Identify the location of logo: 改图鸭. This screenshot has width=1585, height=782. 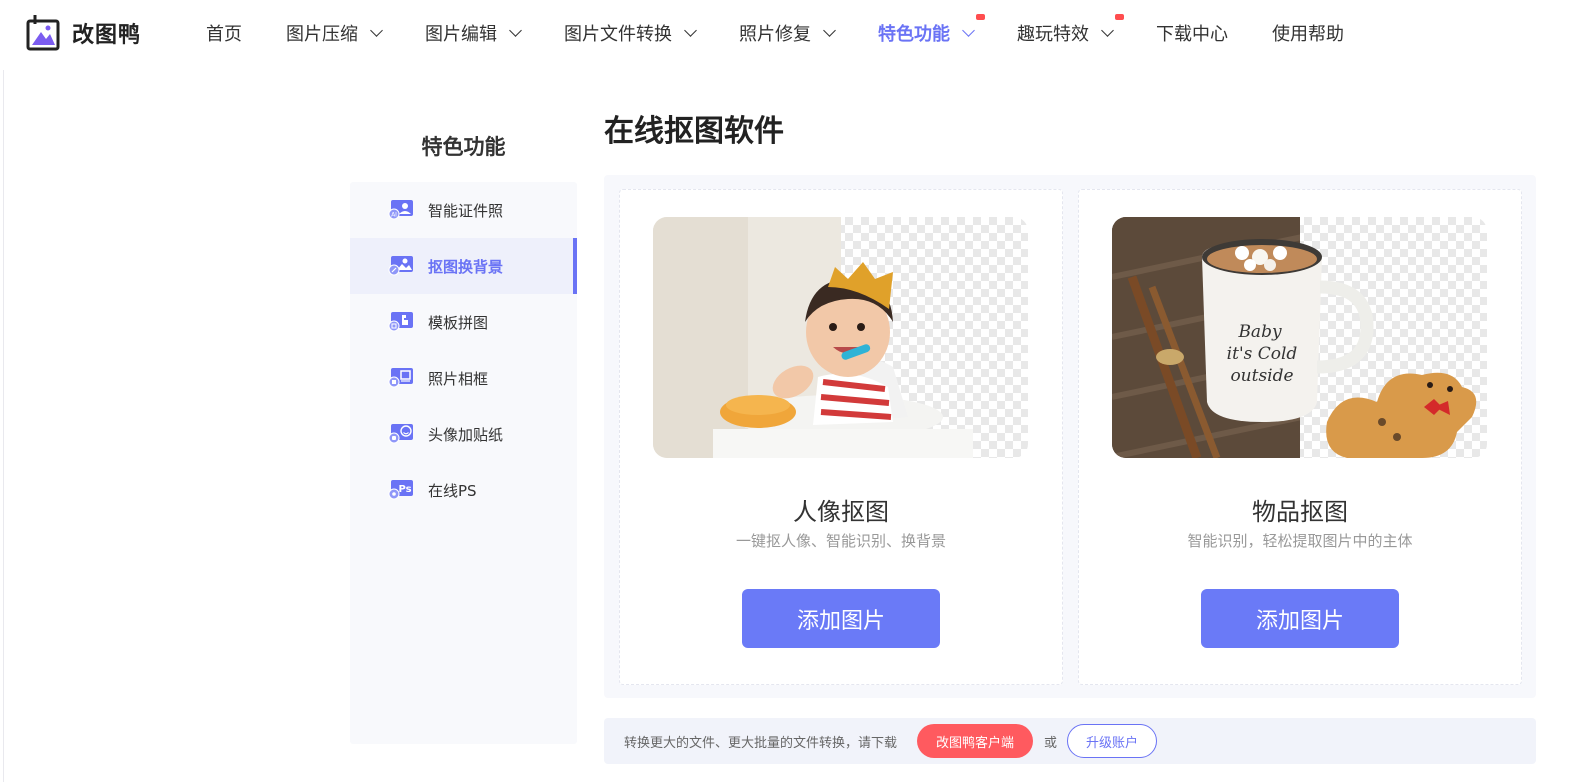
(82, 33).